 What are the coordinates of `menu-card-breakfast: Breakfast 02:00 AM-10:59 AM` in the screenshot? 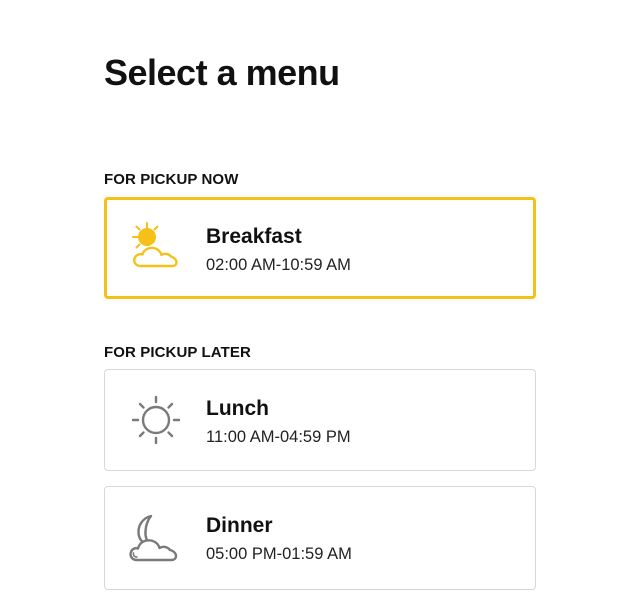 It's located at (320, 248).